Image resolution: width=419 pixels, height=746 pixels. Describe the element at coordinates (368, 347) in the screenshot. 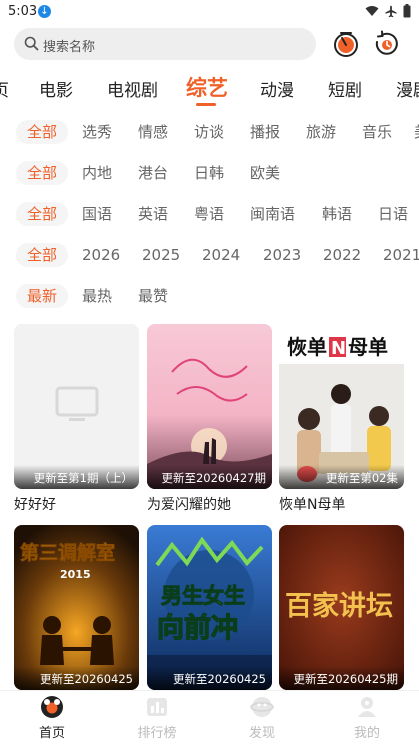

I see `svg-text: 母单` at that location.